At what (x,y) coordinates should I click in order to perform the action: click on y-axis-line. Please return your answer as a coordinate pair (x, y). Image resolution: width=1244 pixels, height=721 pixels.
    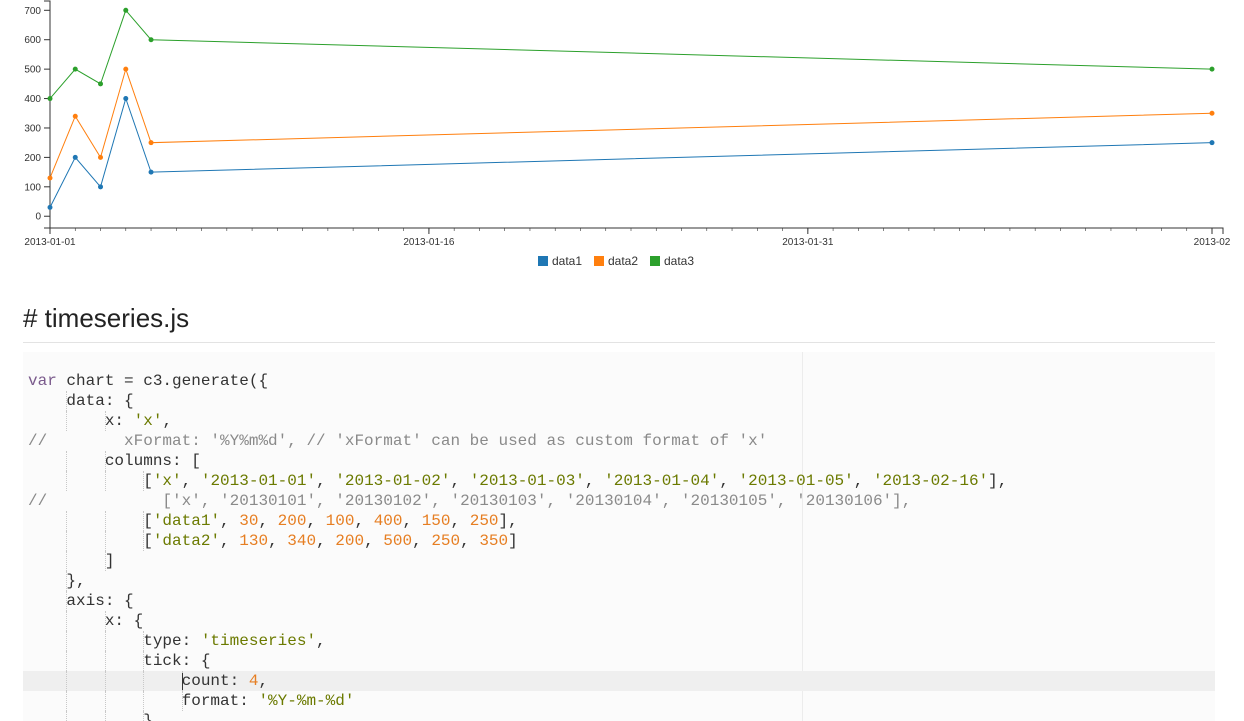
    Looking at the image, I should click on (47, 114).